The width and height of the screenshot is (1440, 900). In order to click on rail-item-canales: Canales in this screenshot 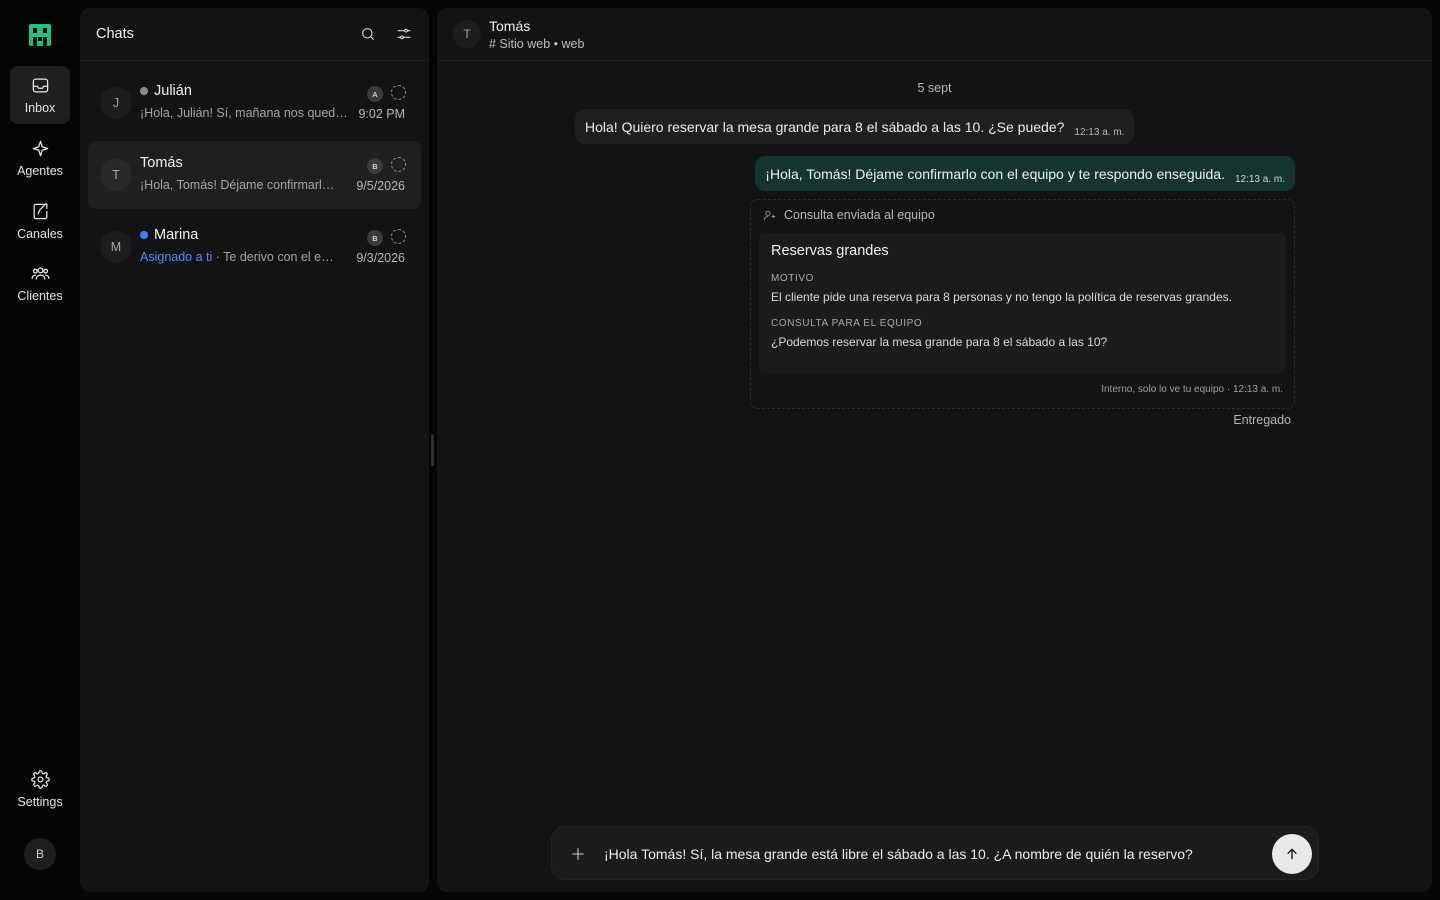, I will do `click(40, 221)`.